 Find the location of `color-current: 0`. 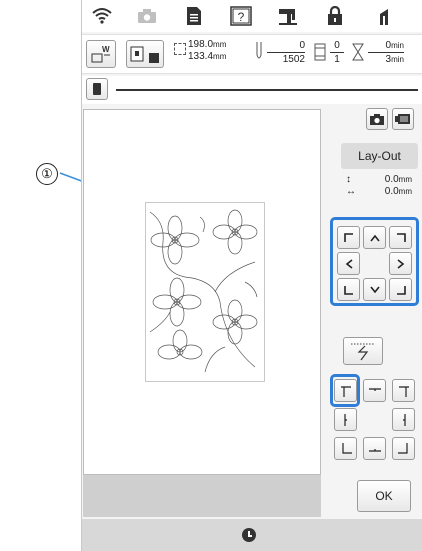

color-current: 0 is located at coordinates (337, 46).